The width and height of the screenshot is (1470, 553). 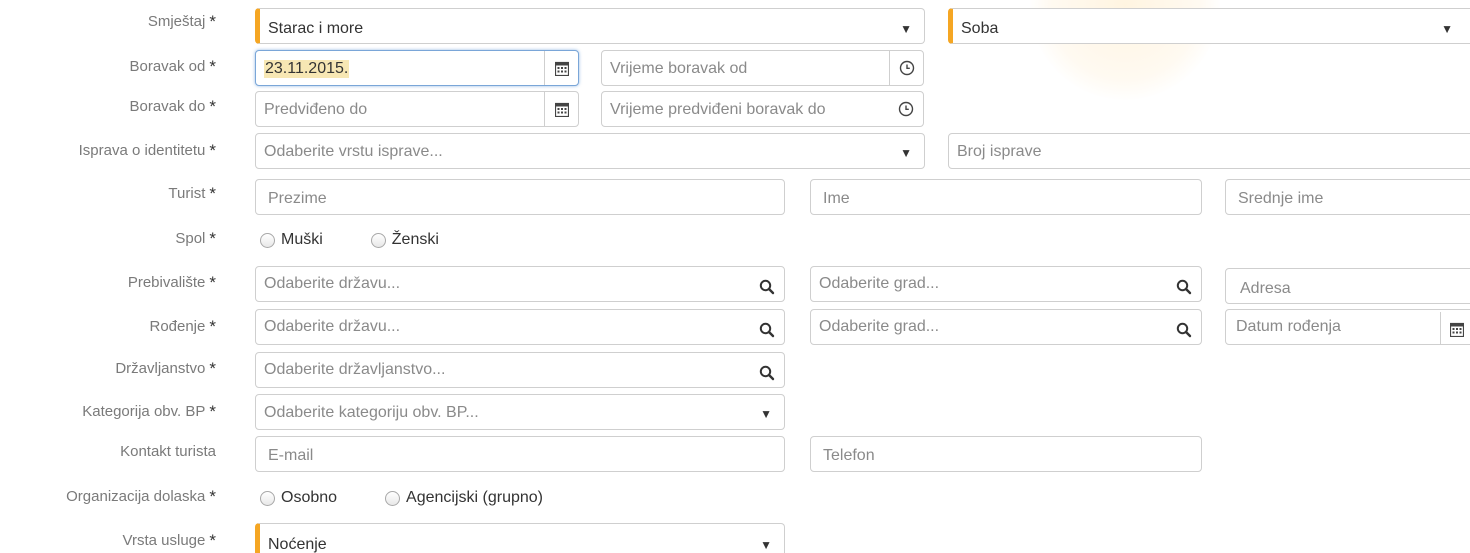 What do you see at coordinates (520, 412) in the screenshot?
I see `tax-category-select: Odaberite kategoriju obv. BP... ▼` at bounding box center [520, 412].